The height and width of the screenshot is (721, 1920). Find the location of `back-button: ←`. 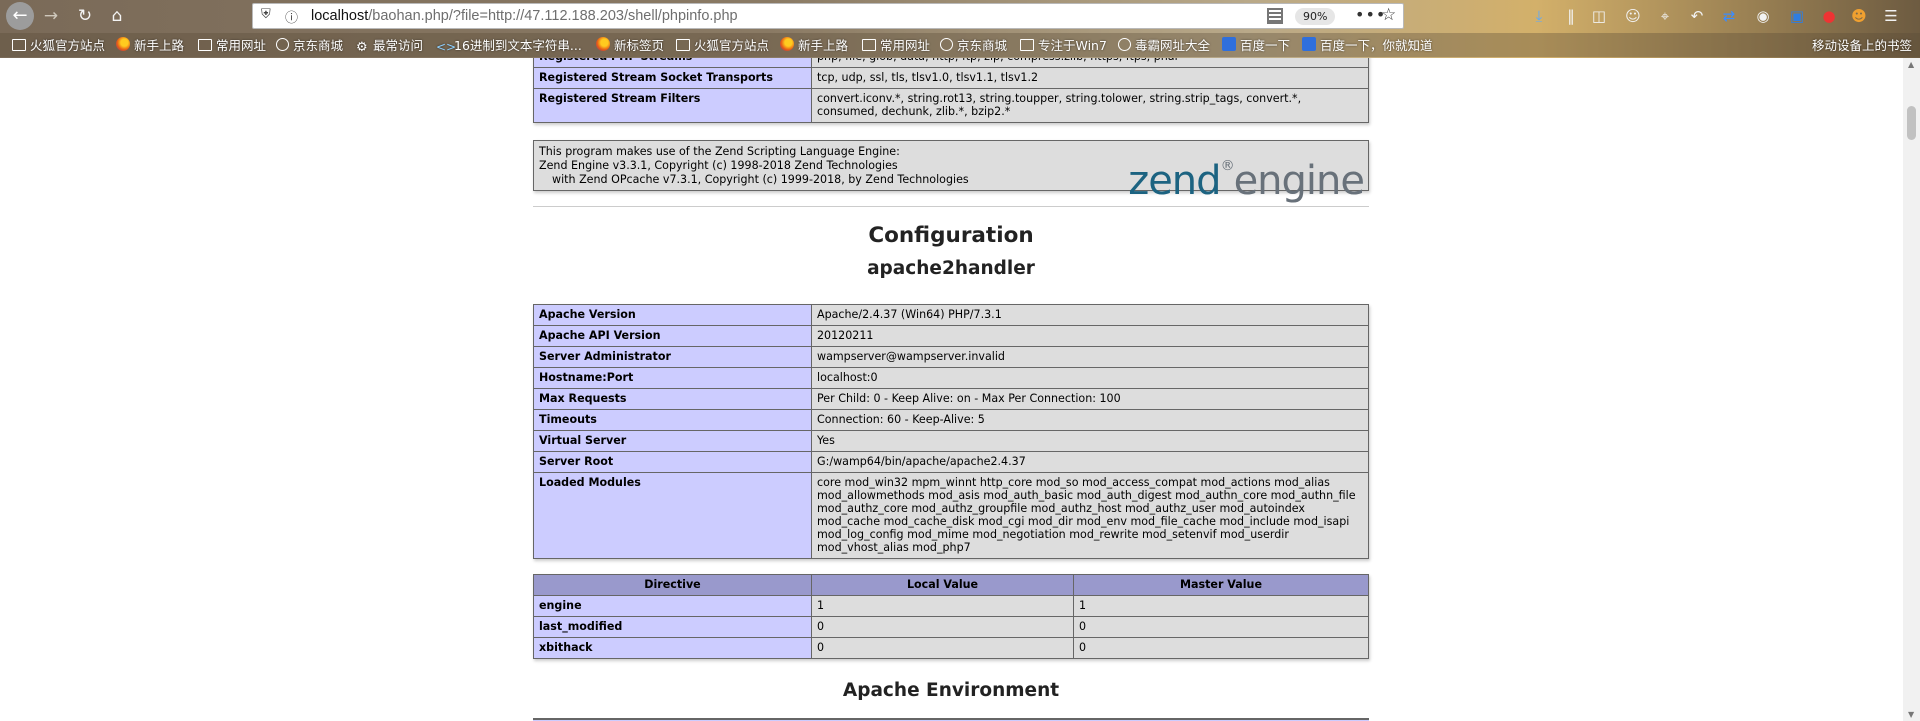

back-button: ← is located at coordinates (20, 16).